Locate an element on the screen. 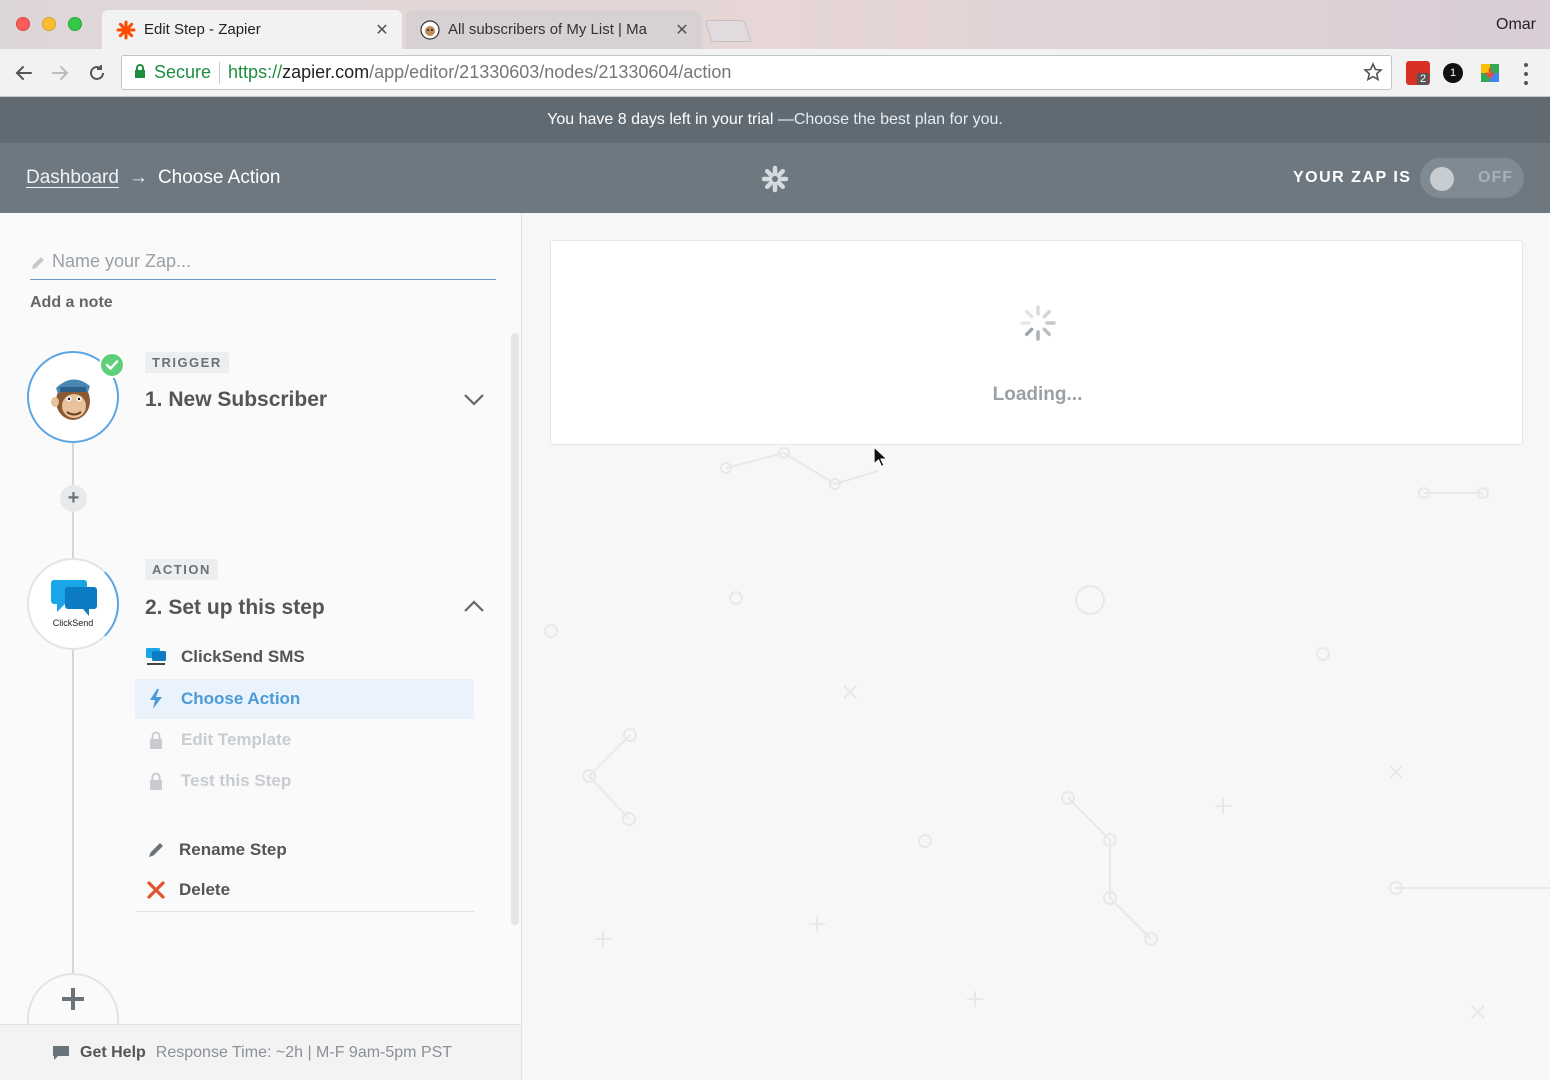 This screenshot has width=1550, height=1080. tab-edit-step: Edit Step - Zapier ✕ is located at coordinates (252, 29).